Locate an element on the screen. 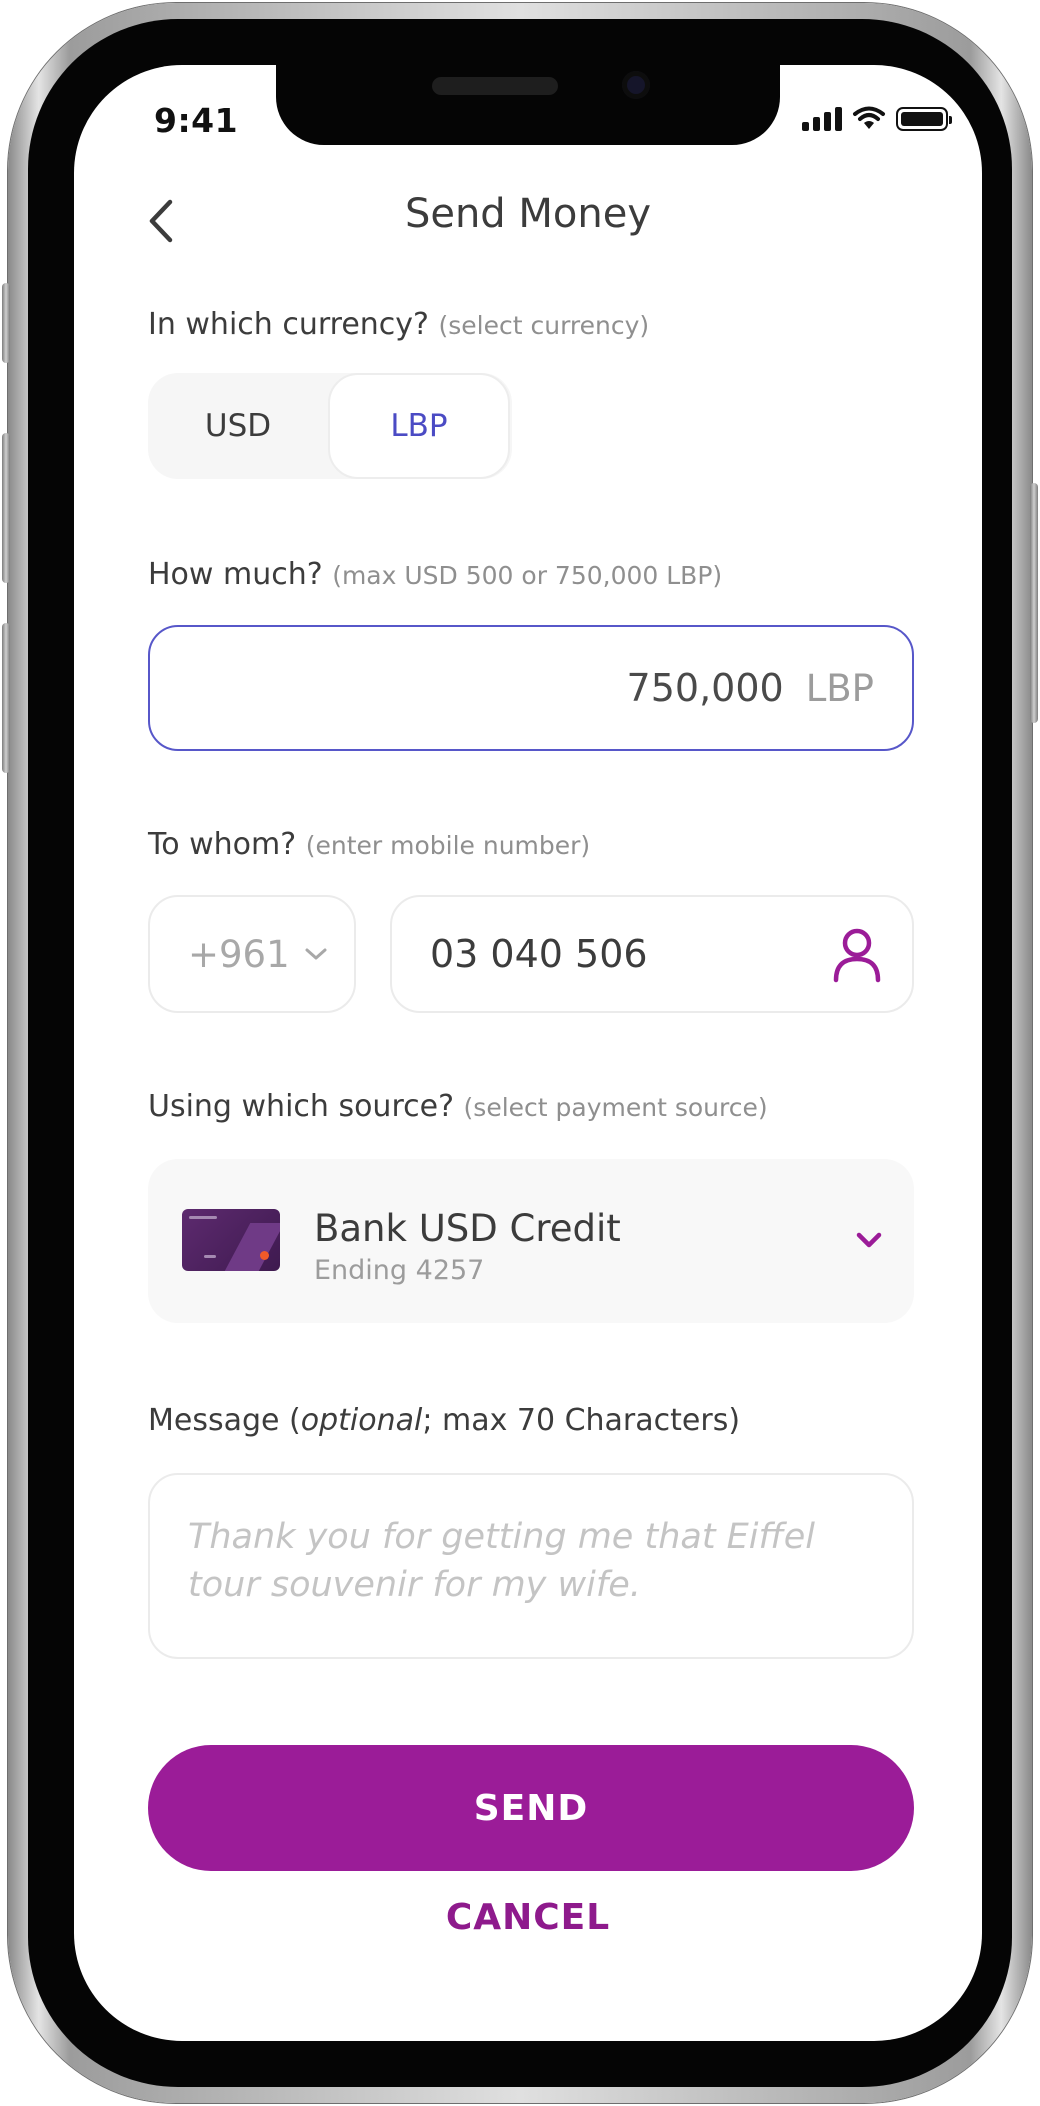 This screenshot has height=2106, width=1040. status-icons is located at coordinates (877, 118).